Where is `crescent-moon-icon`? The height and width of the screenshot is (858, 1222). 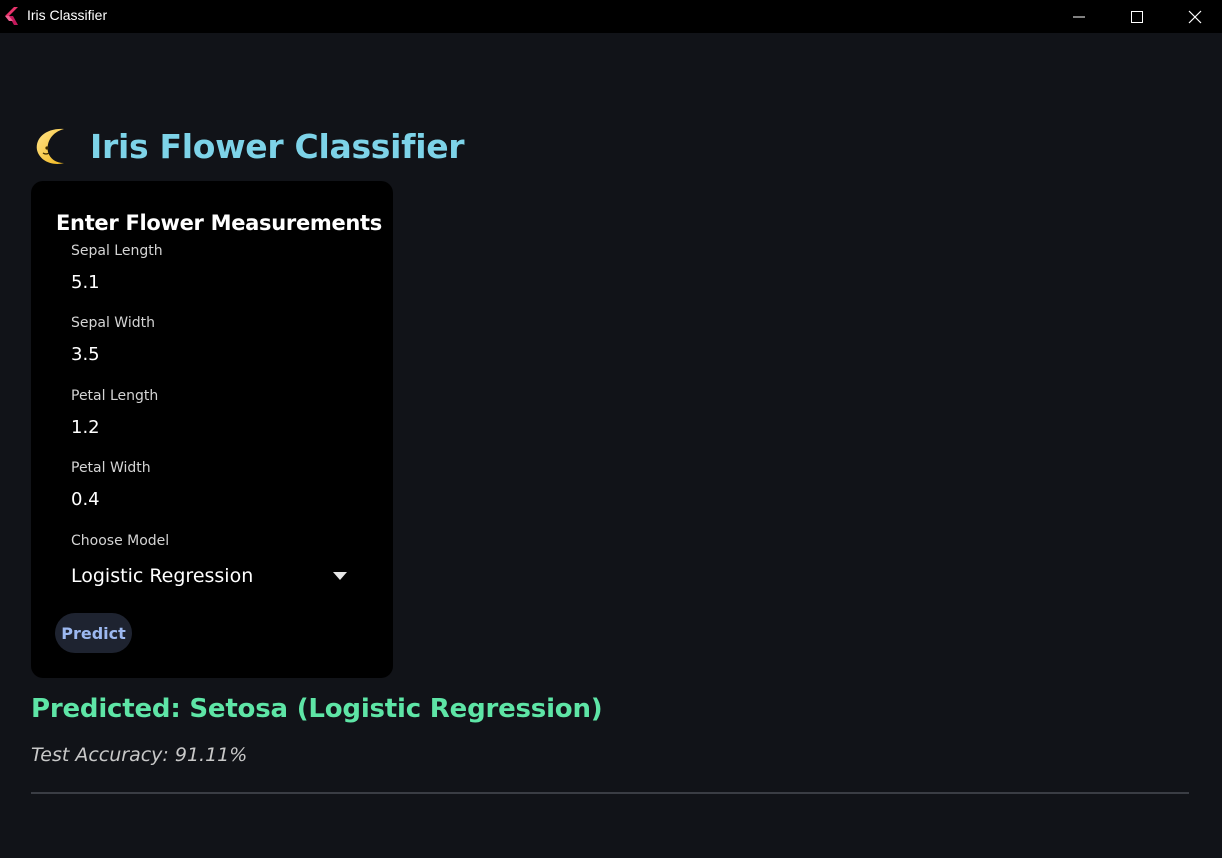
crescent-moon-icon is located at coordinates (50, 146).